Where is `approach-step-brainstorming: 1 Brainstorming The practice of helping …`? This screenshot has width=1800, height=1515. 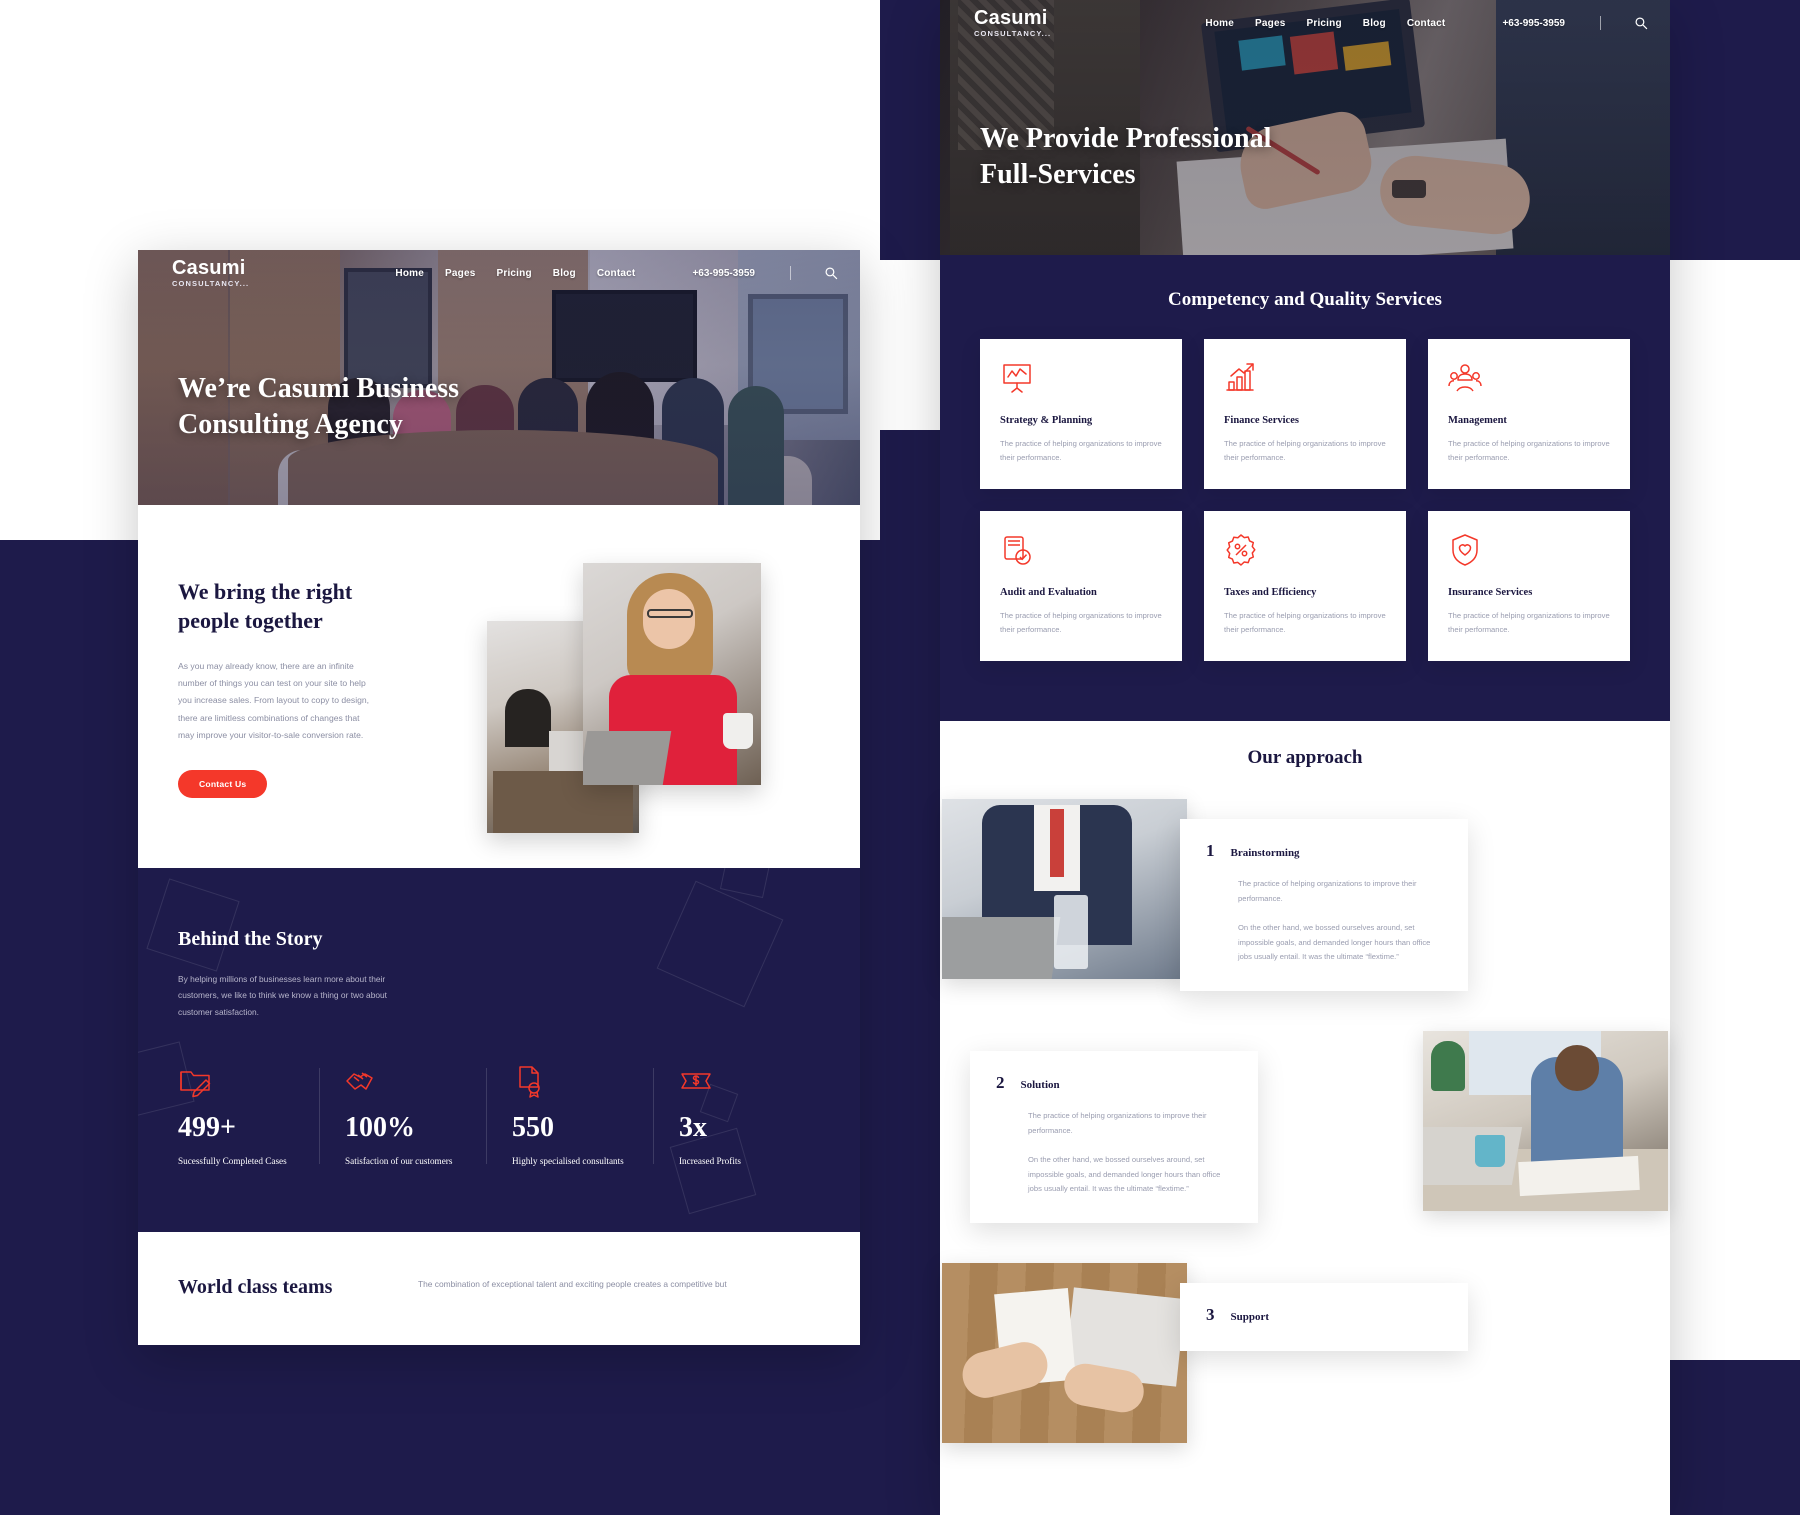
approach-step-brainstorming: 1 Brainstorming The practice of helping … is located at coordinates (1286, 899).